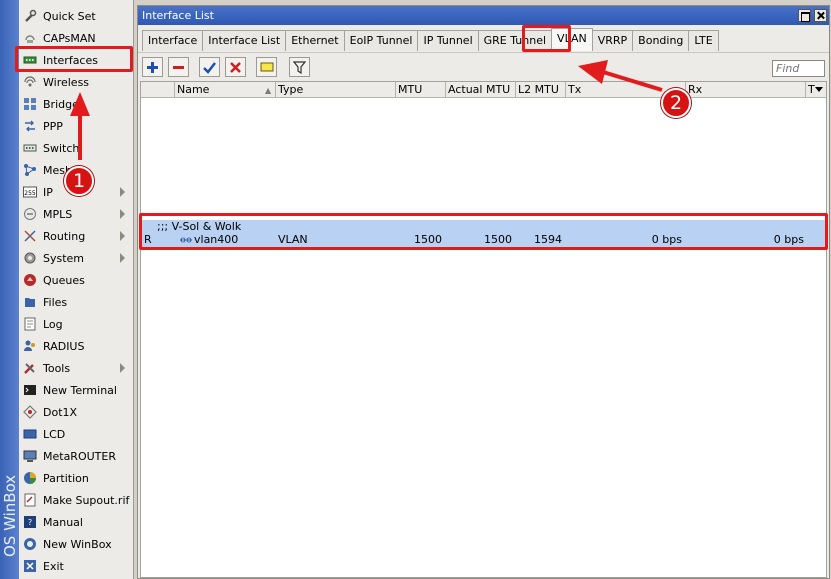 The height and width of the screenshot is (579, 831). I want to click on sidebar-item-capsman: CAPsMAN, so click(76, 38).